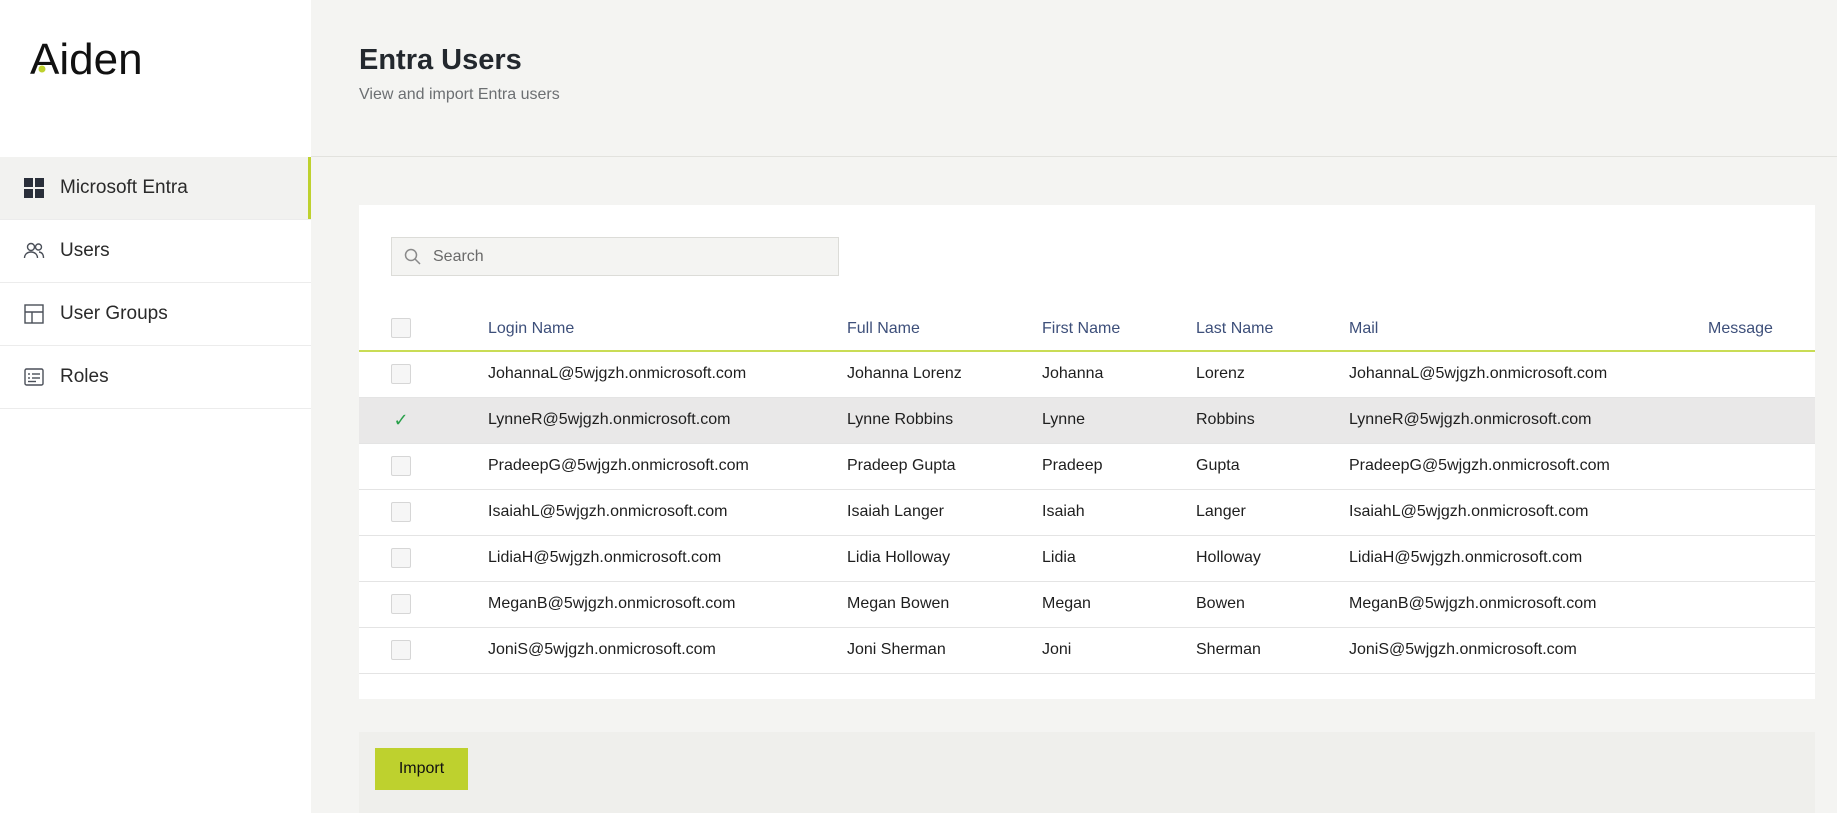 The width and height of the screenshot is (1837, 813). I want to click on sidebar-item-label: Microsoft Entra, so click(124, 187).